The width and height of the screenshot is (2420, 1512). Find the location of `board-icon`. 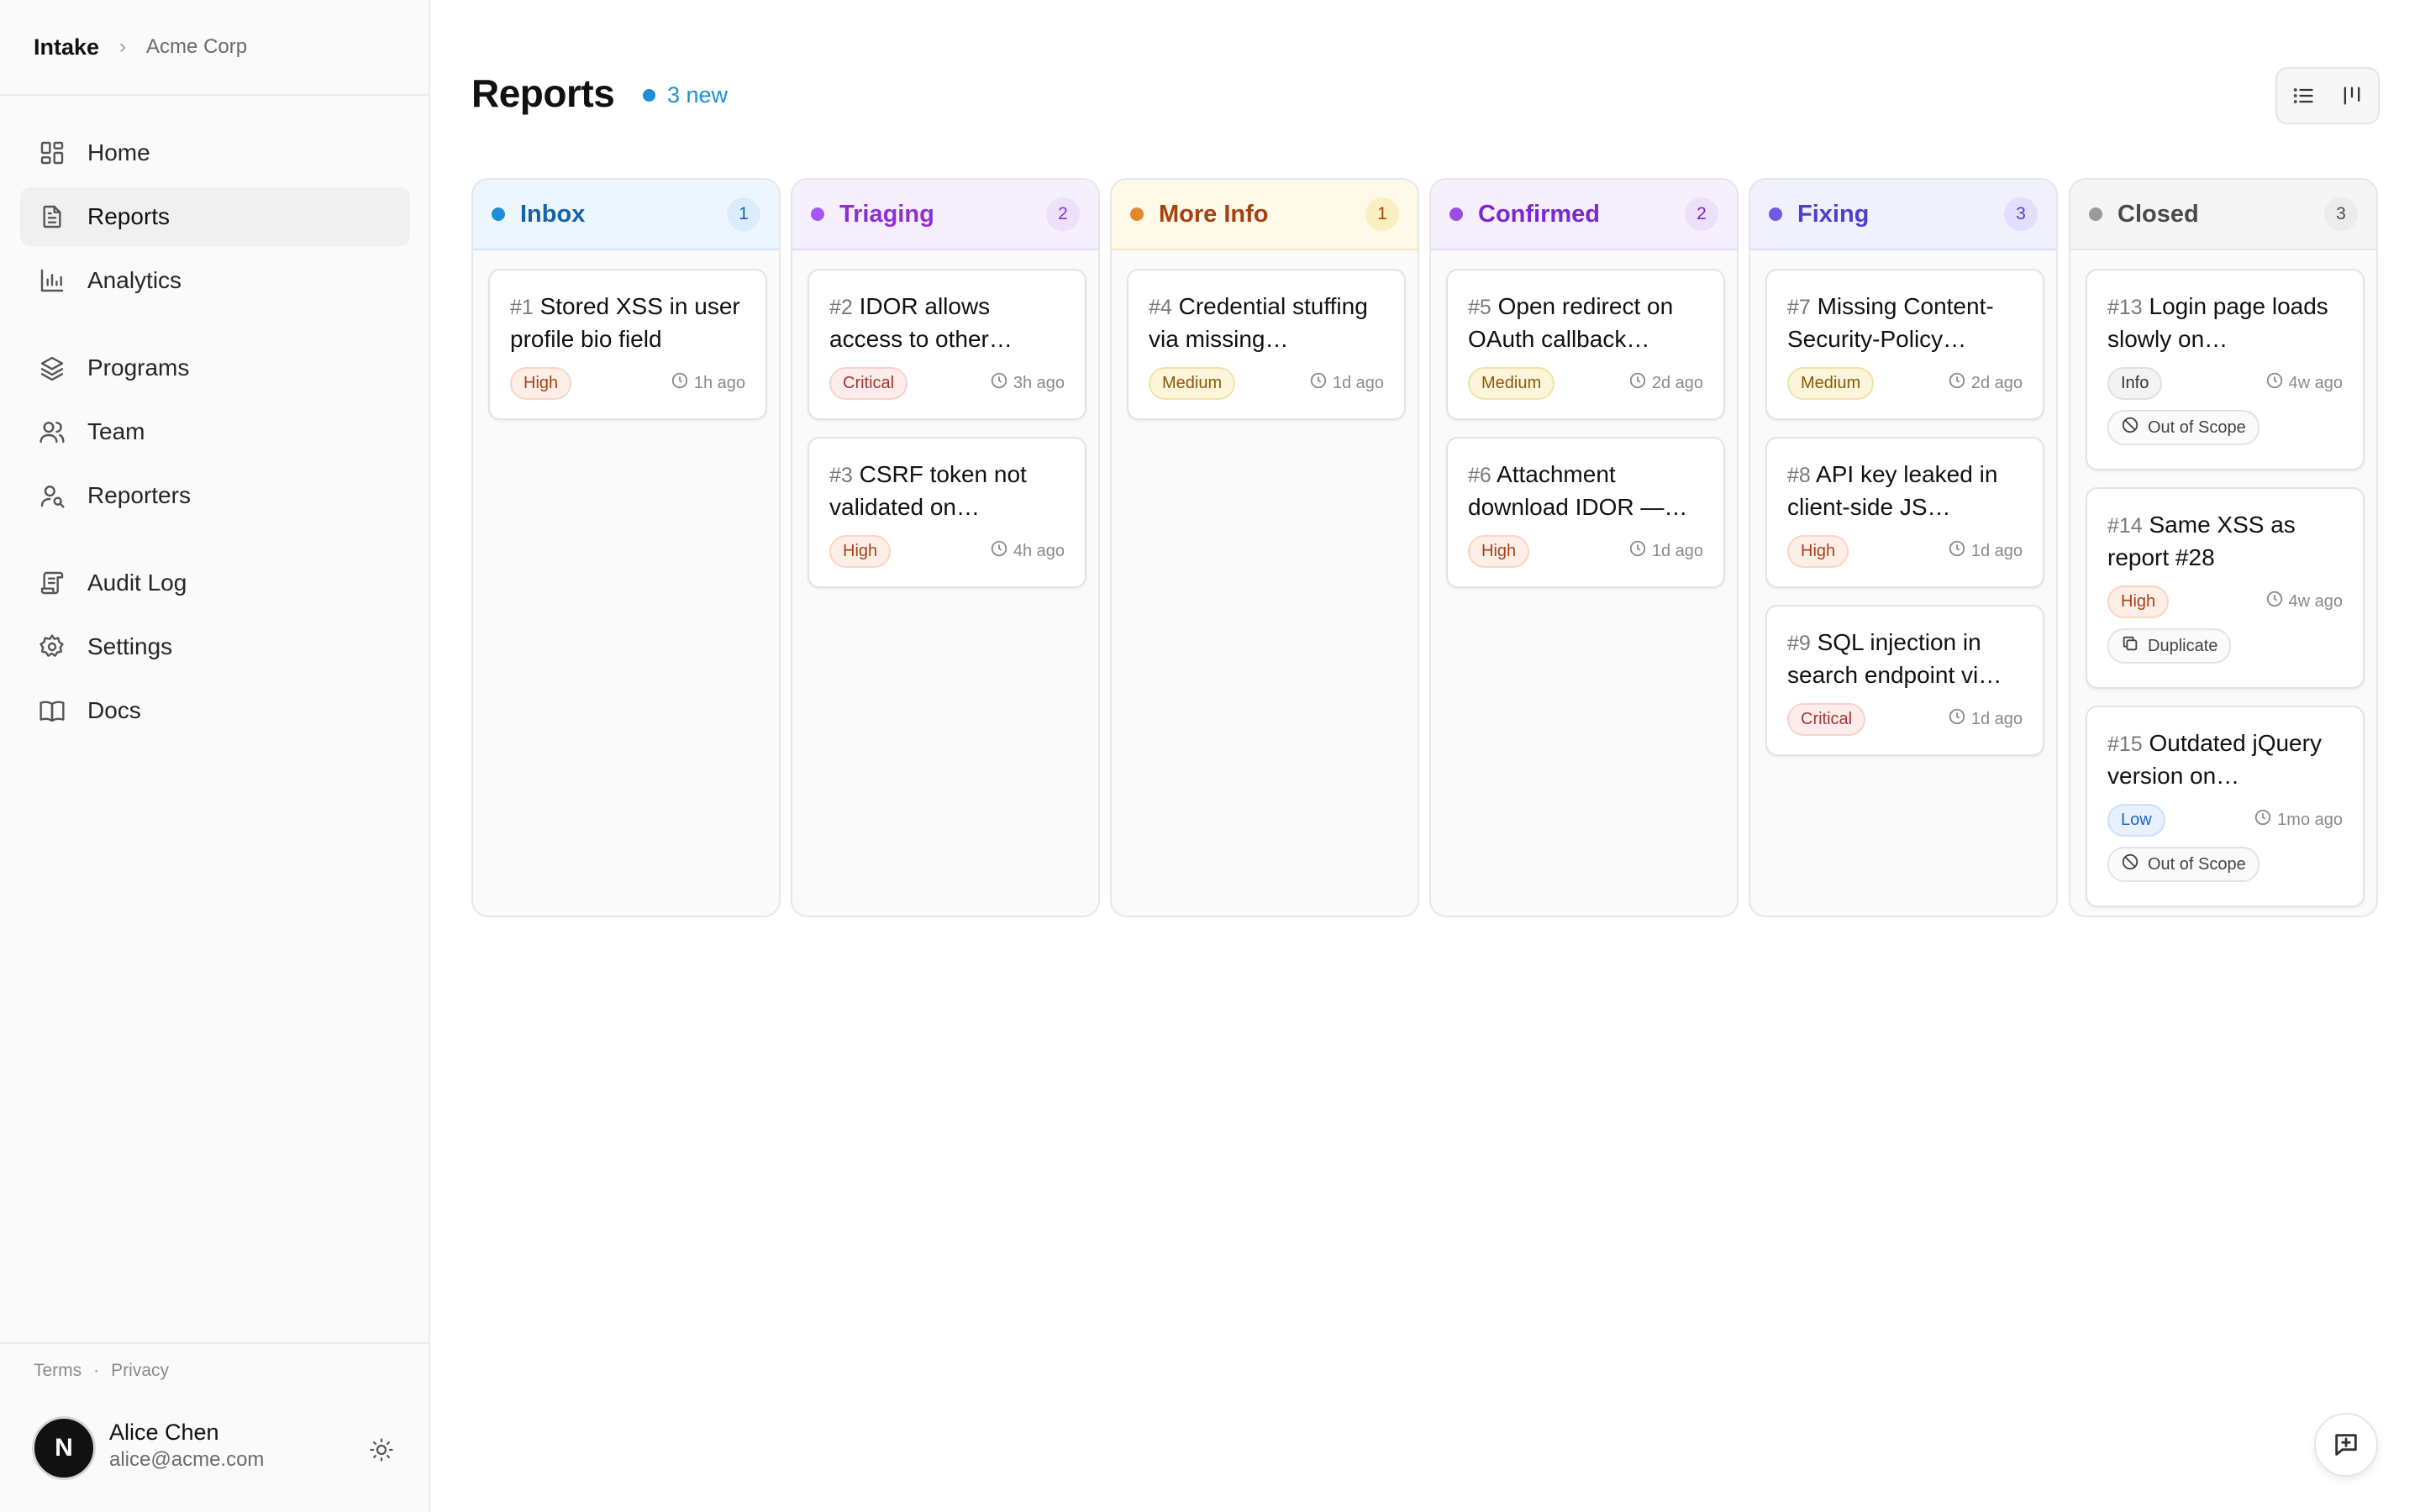

board-icon is located at coordinates (2352, 96).